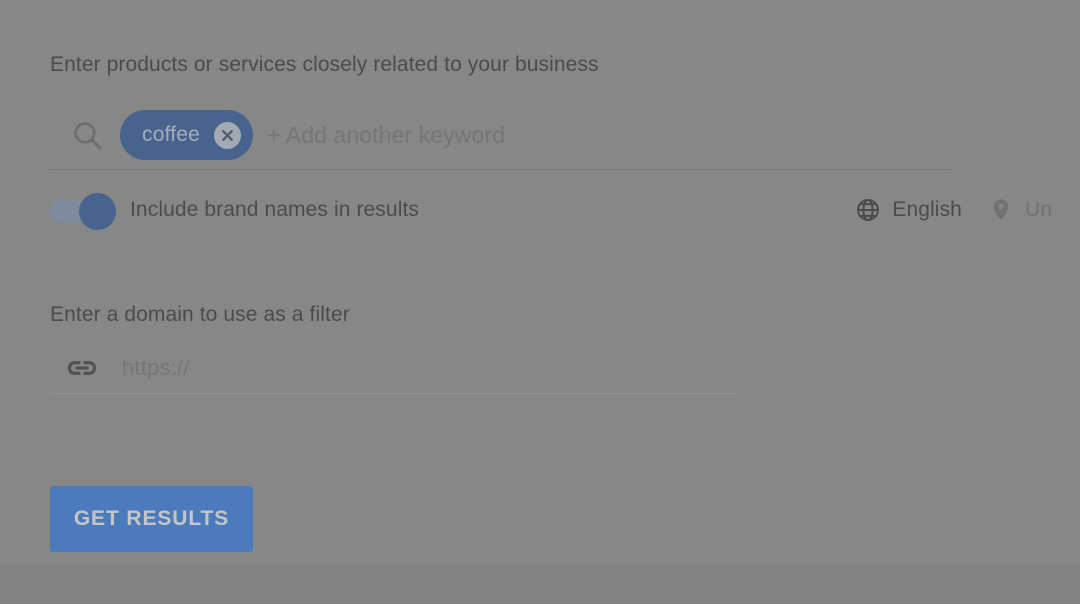 This screenshot has width=1080, height=604. I want to click on location-value: Un, so click(1038, 209).